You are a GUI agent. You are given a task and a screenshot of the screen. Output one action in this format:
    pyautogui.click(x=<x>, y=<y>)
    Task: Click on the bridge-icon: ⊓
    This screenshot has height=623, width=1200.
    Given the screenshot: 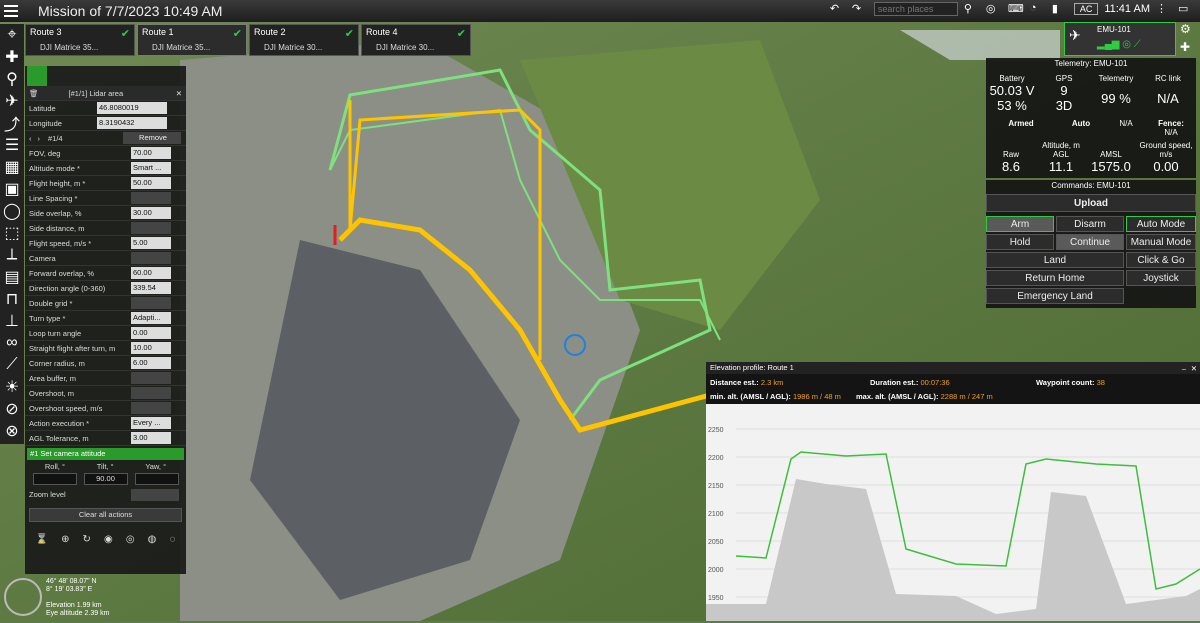 What is the action you would take?
    pyautogui.click(x=12, y=299)
    